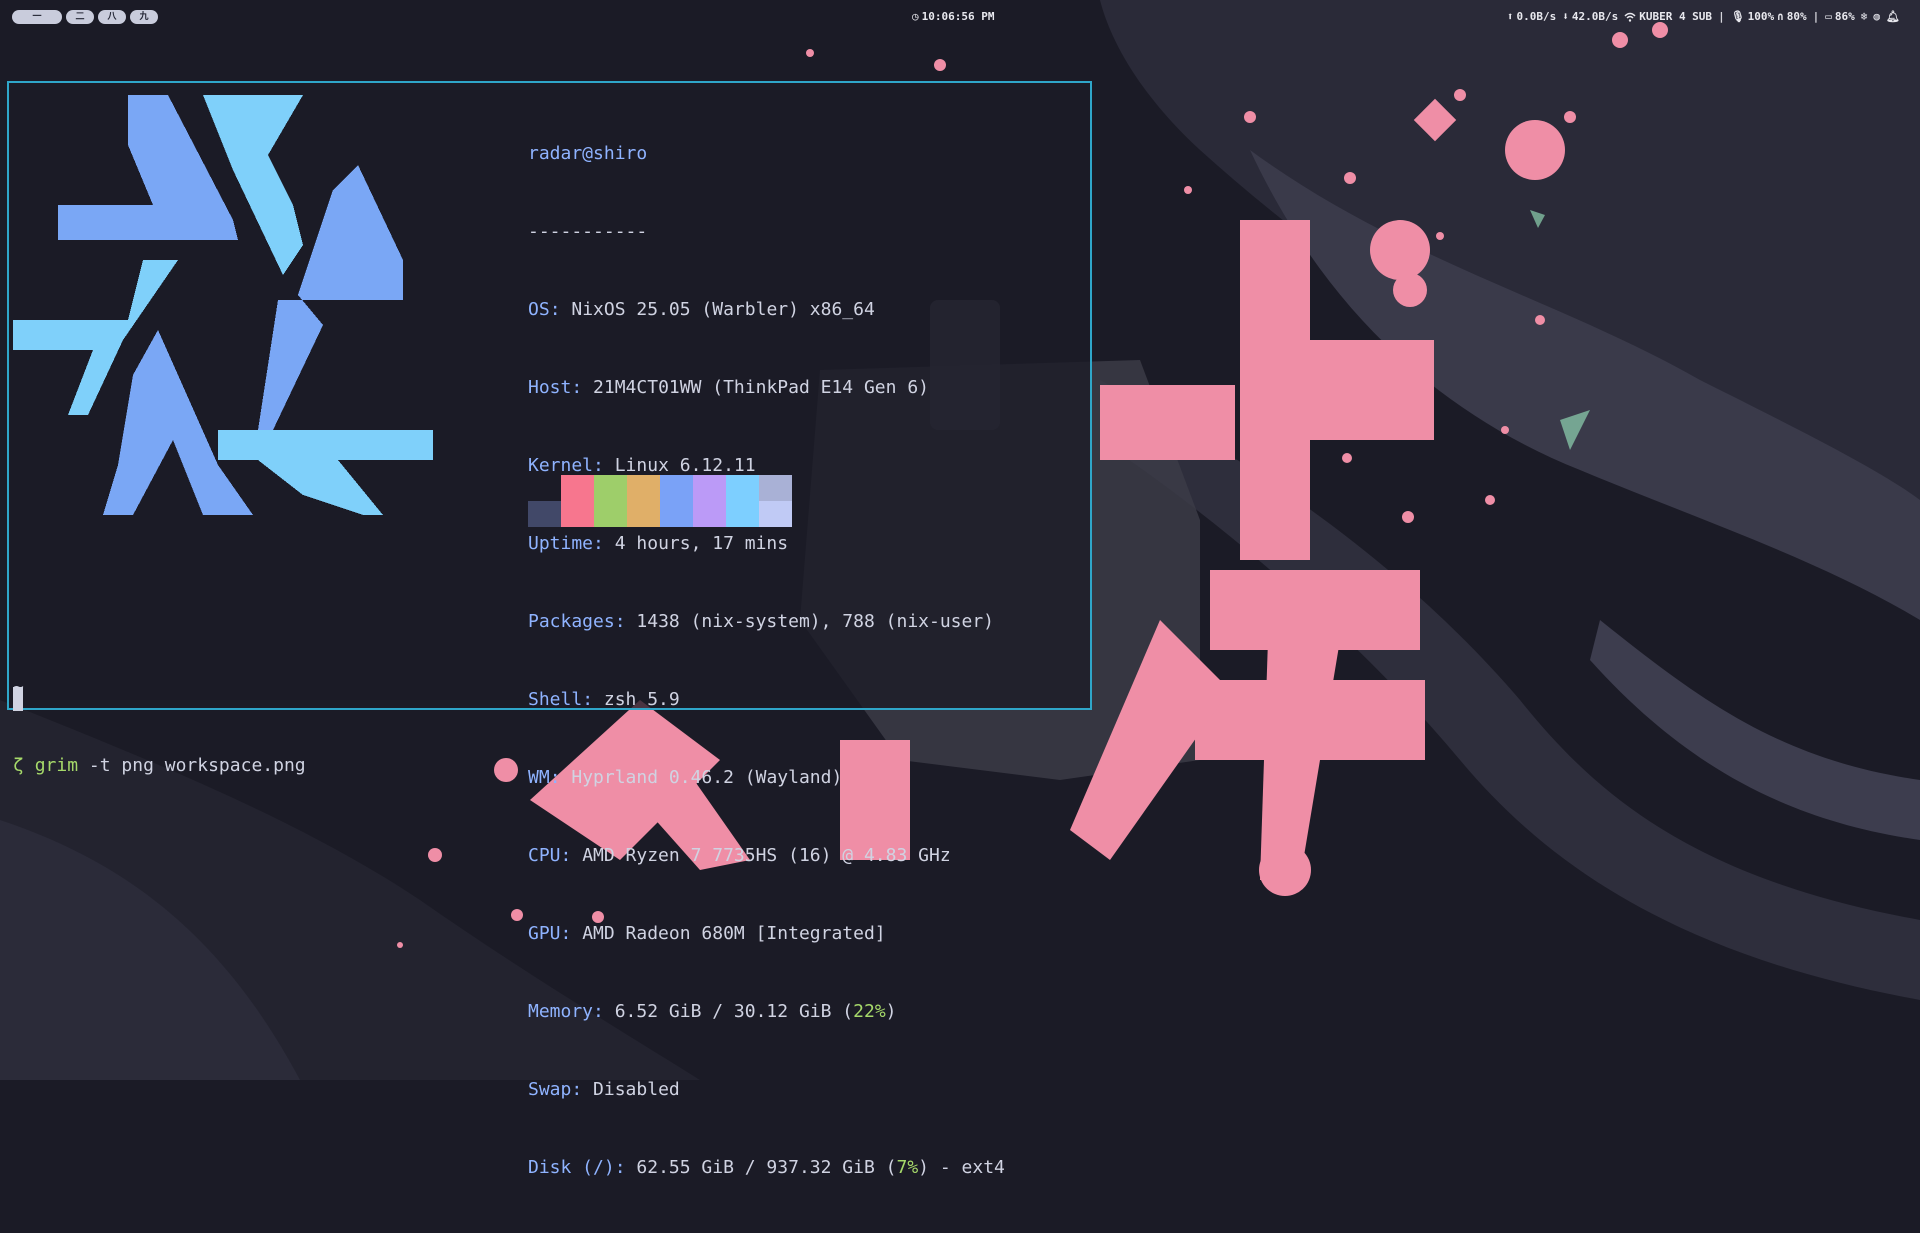 The height and width of the screenshot is (1233, 1920). Describe the element at coordinates (915, 16) in the screenshot. I see `clock-icon: ◷` at that location.